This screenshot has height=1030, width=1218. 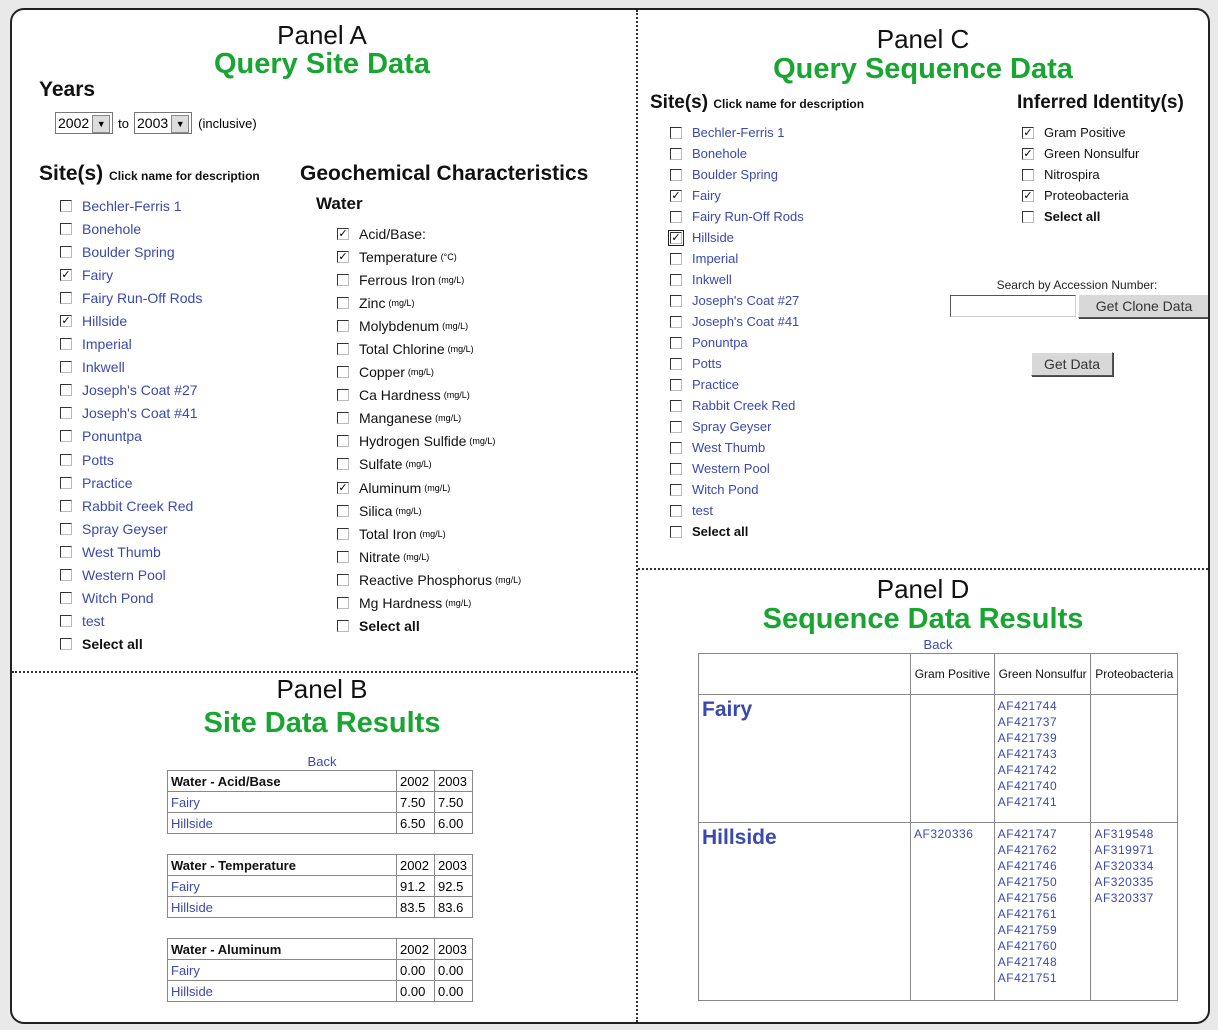 What do you see at coordinates (1080, 195) in the screenshot?
I see `identity-option: ✓ Proteobacteria` at bounding box center [1080, 195].